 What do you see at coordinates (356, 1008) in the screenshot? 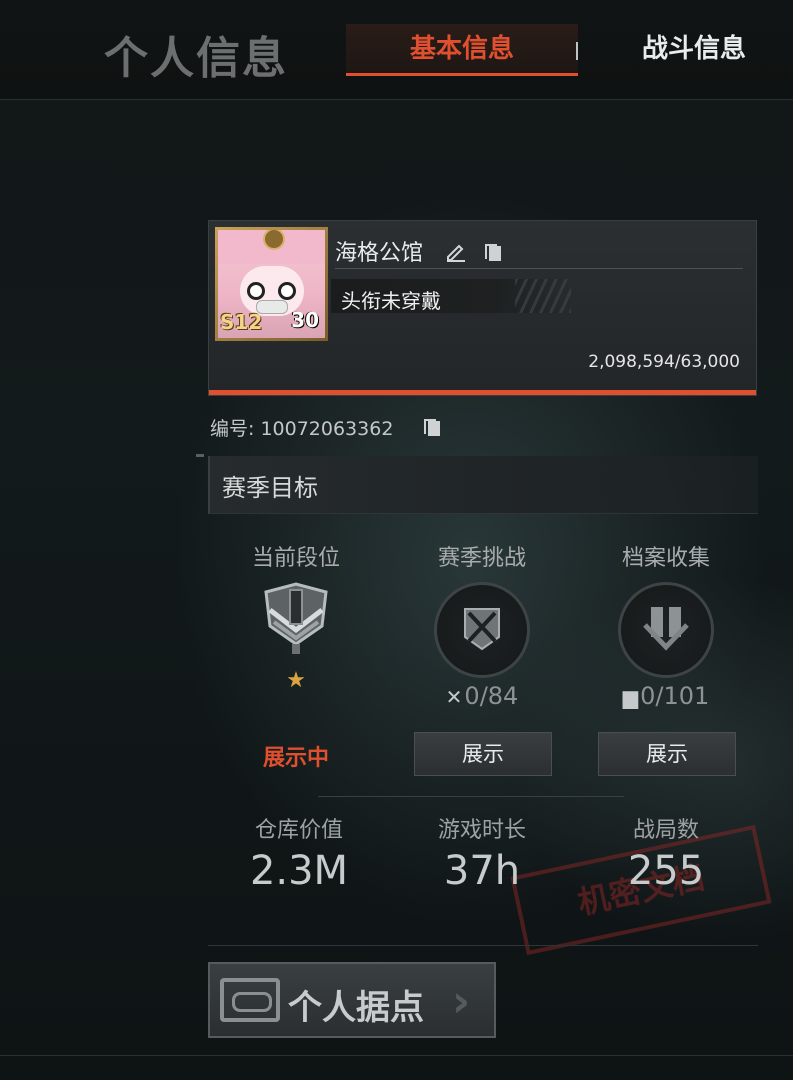
I see `base-button-label: 个人据点` at bounding box center [356, 1008].